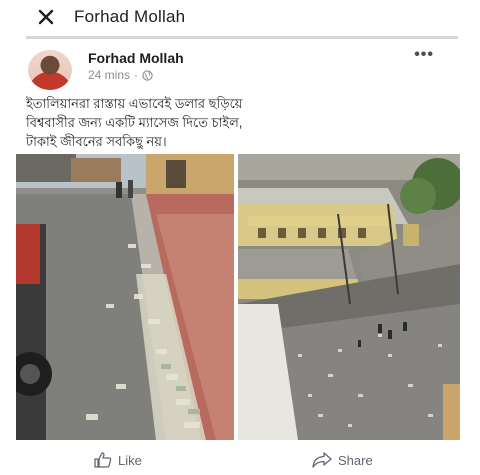 Image resolution: width=480 pixels, height=475 pixels. Describe the element at coordinates (147, 75) in the screenshot. I see `globe-icon` at that location.